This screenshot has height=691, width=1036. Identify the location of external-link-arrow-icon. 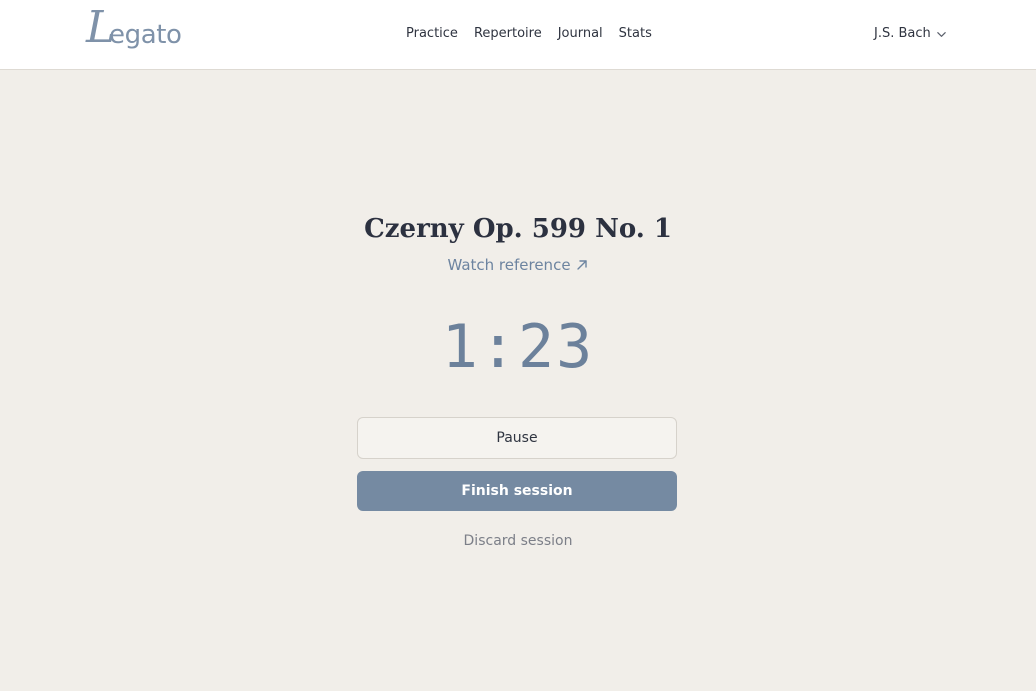
(581, 265).